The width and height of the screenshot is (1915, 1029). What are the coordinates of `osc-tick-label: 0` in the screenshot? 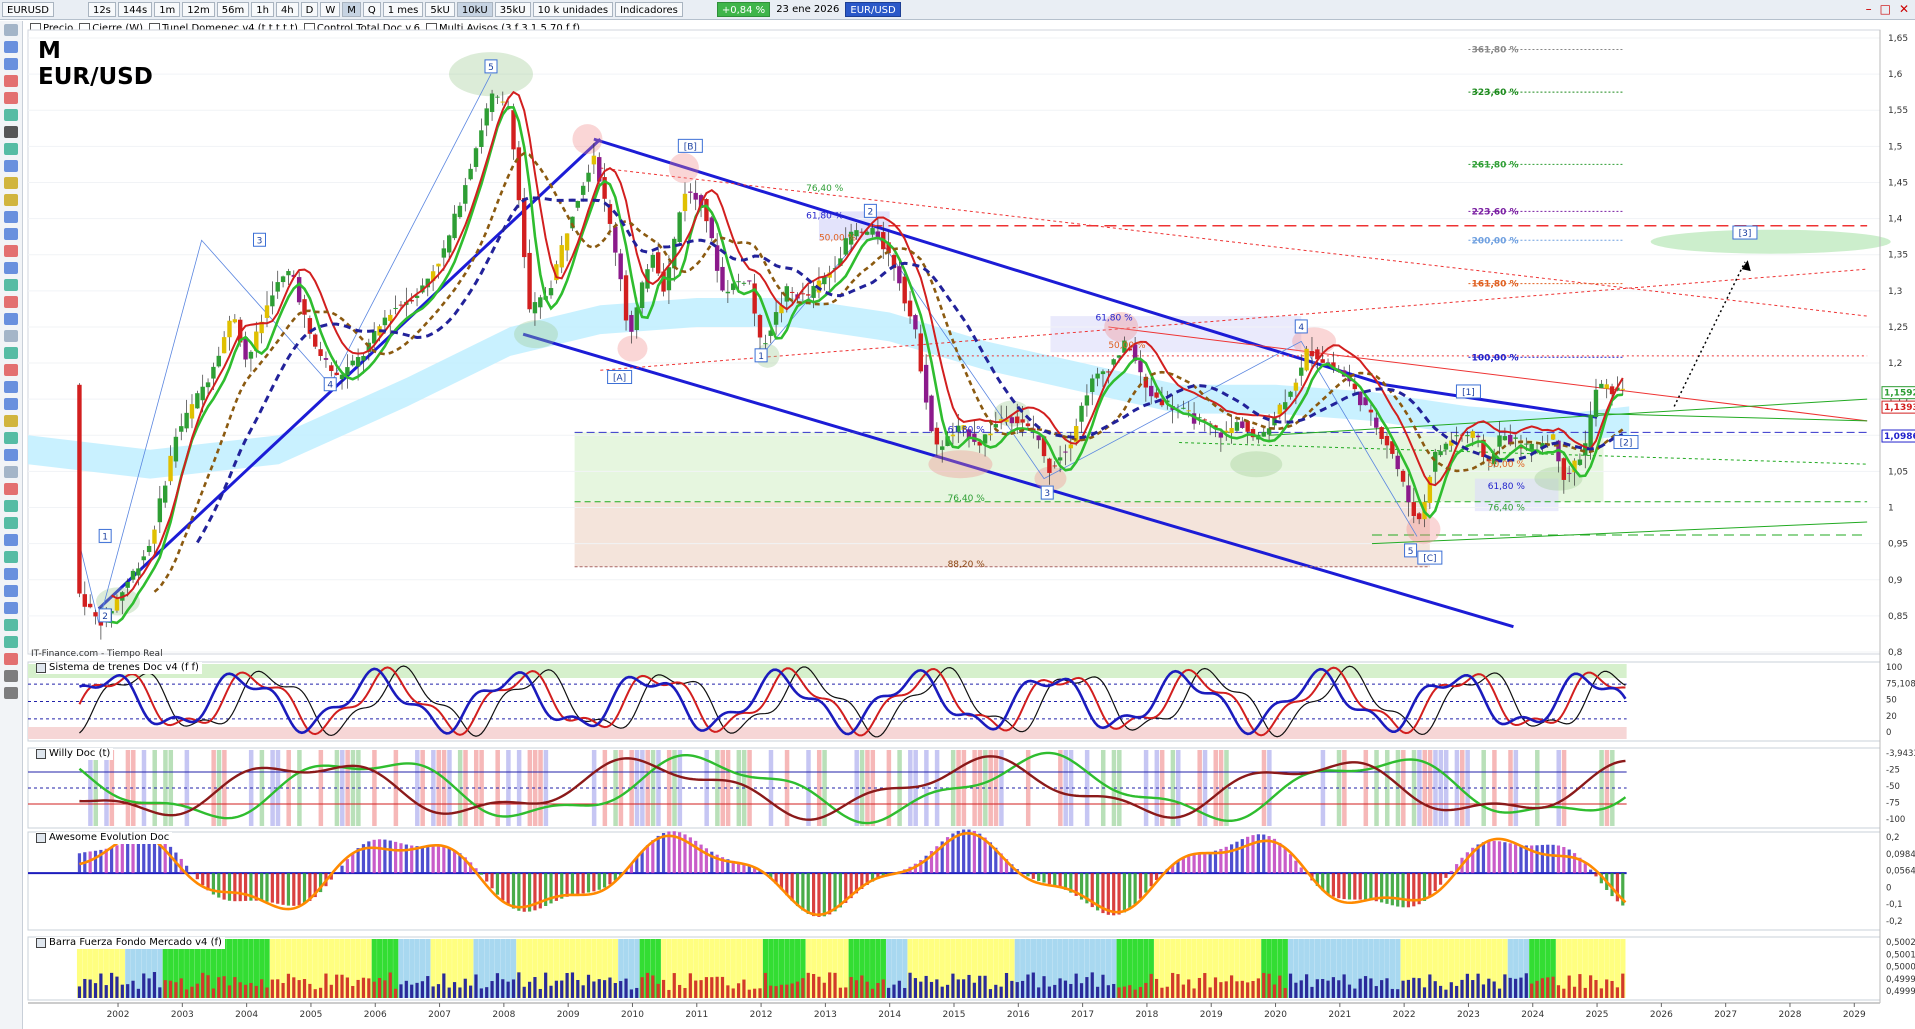 It's located at (1888, 733).